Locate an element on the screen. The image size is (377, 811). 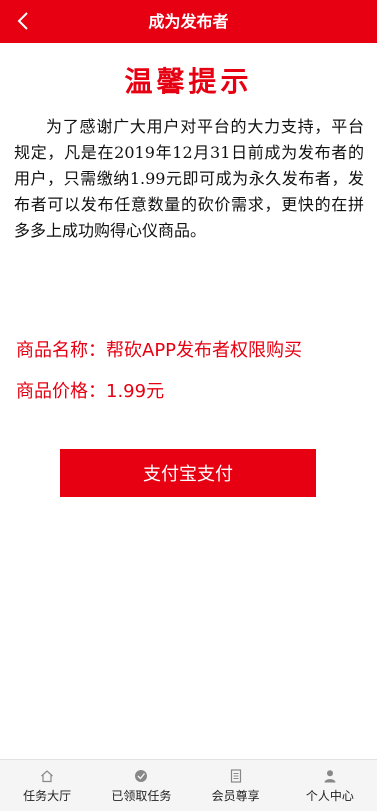
home-icon is located at coordinates (47, 776).